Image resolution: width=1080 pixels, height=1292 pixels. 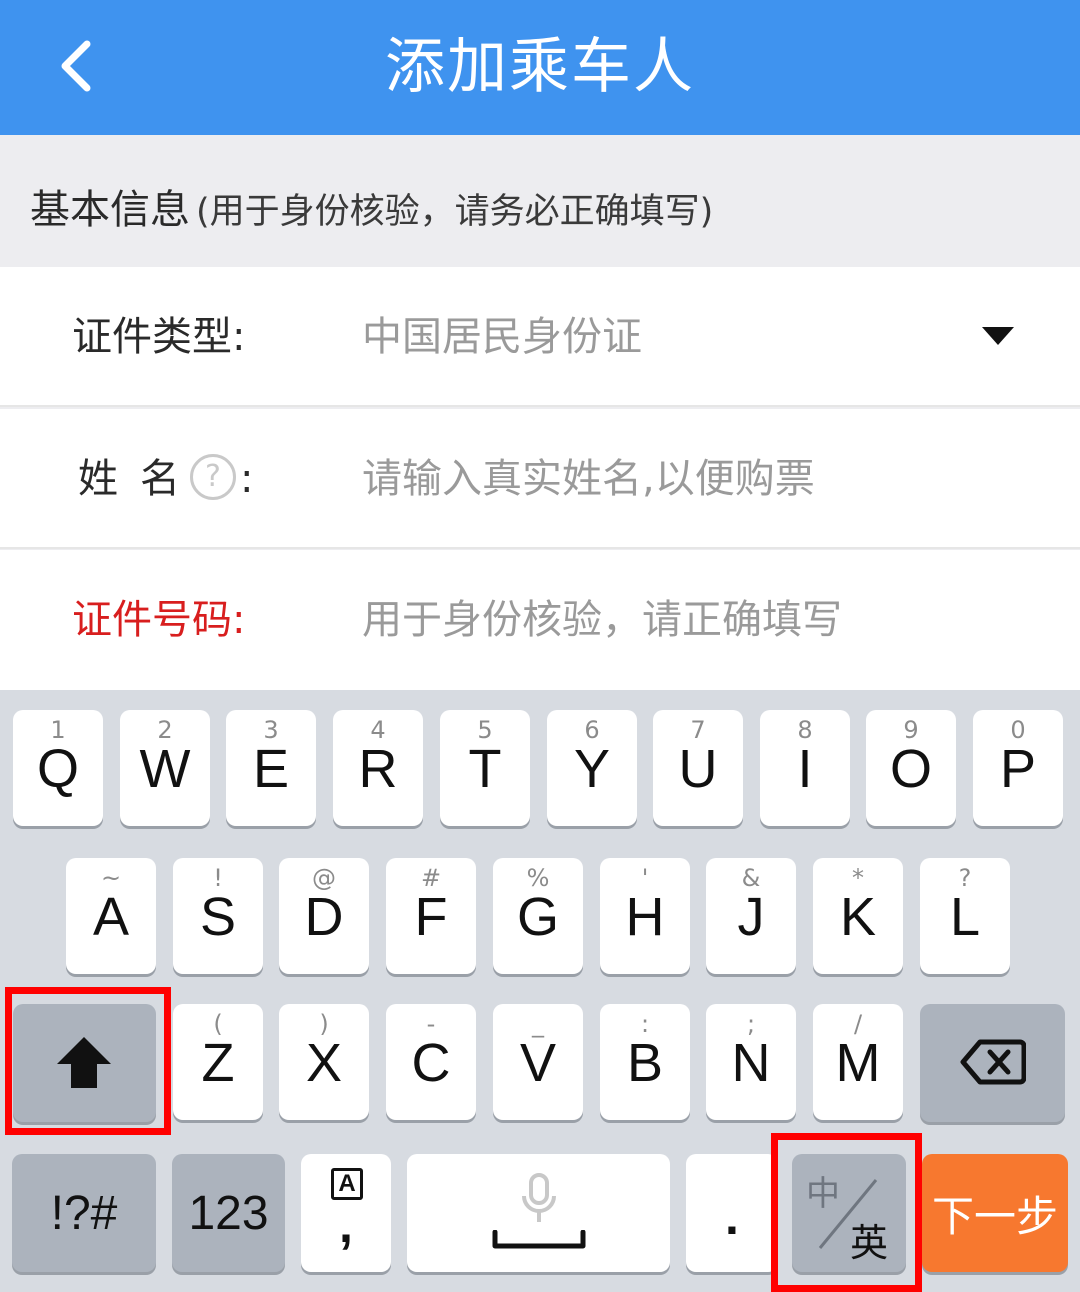 I want to click on key-char: J, so click(x=751, y=917).